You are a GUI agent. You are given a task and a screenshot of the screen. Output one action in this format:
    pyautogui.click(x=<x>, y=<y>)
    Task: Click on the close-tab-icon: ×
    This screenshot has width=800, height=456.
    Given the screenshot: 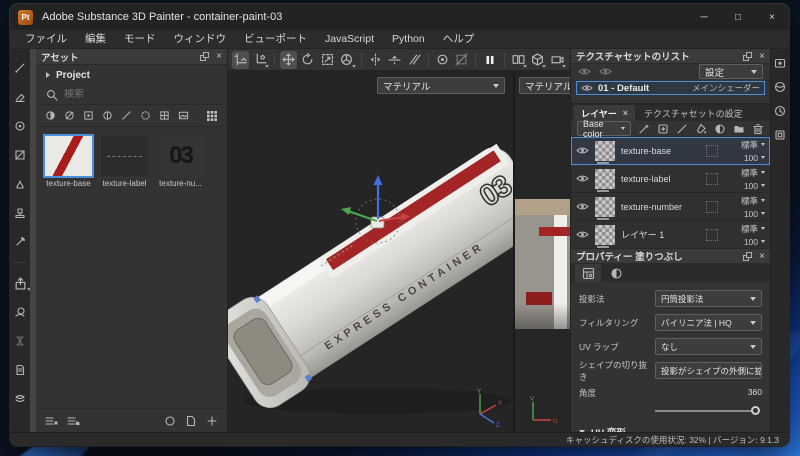 What is the action you would take?
    pyautogui.click(x=625, y=113)
    